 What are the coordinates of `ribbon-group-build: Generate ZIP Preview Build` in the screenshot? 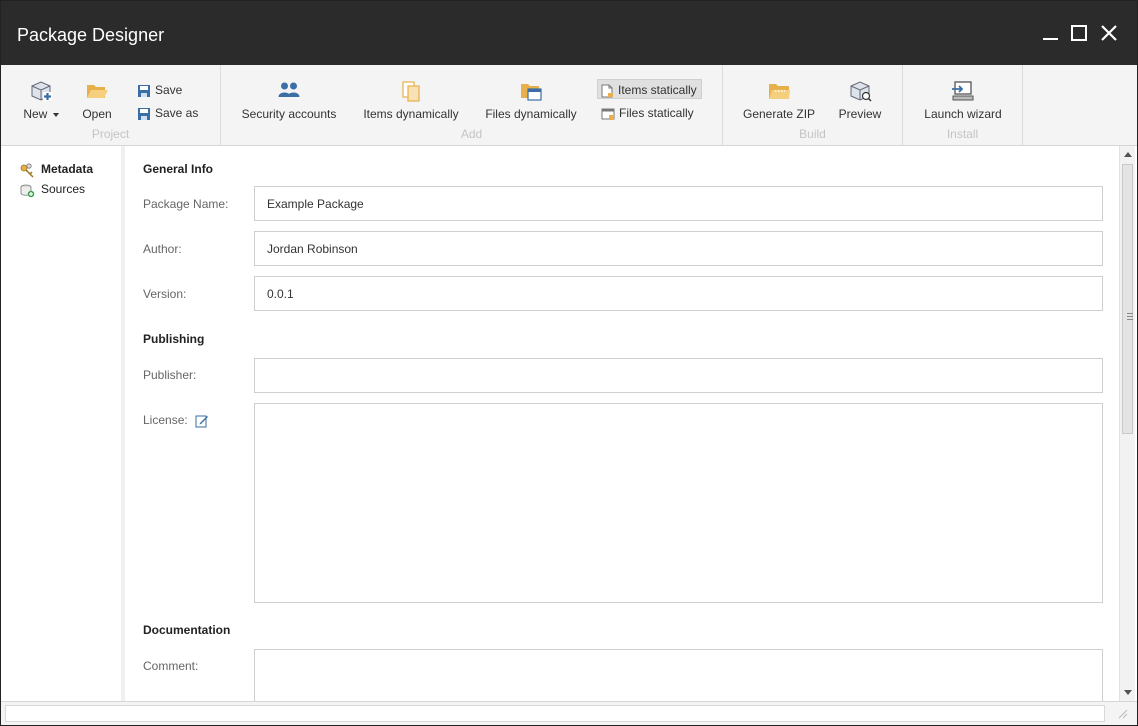 It's located at (813, 105).